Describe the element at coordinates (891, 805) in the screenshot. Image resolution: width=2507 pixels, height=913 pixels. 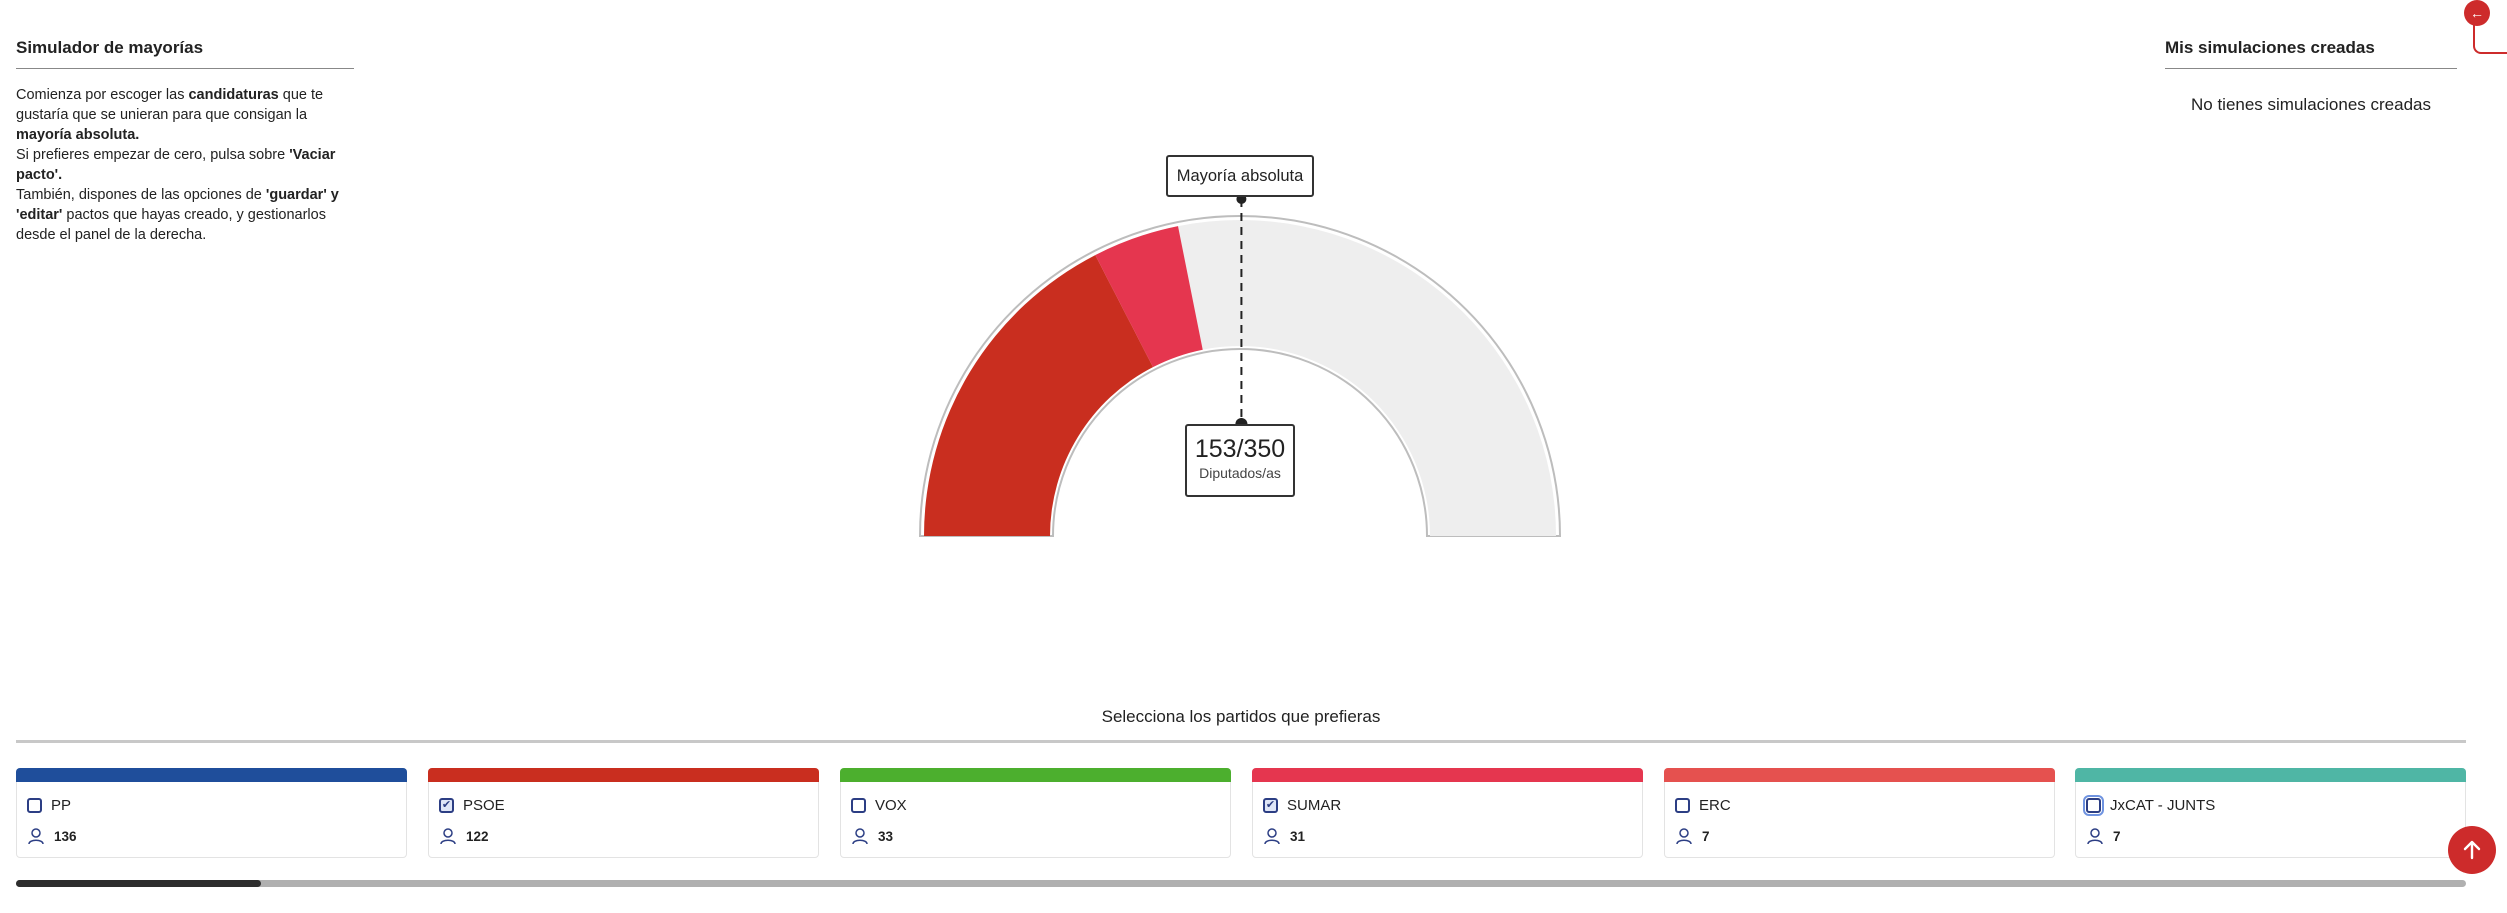
I see `party-name: VOX` at that location.